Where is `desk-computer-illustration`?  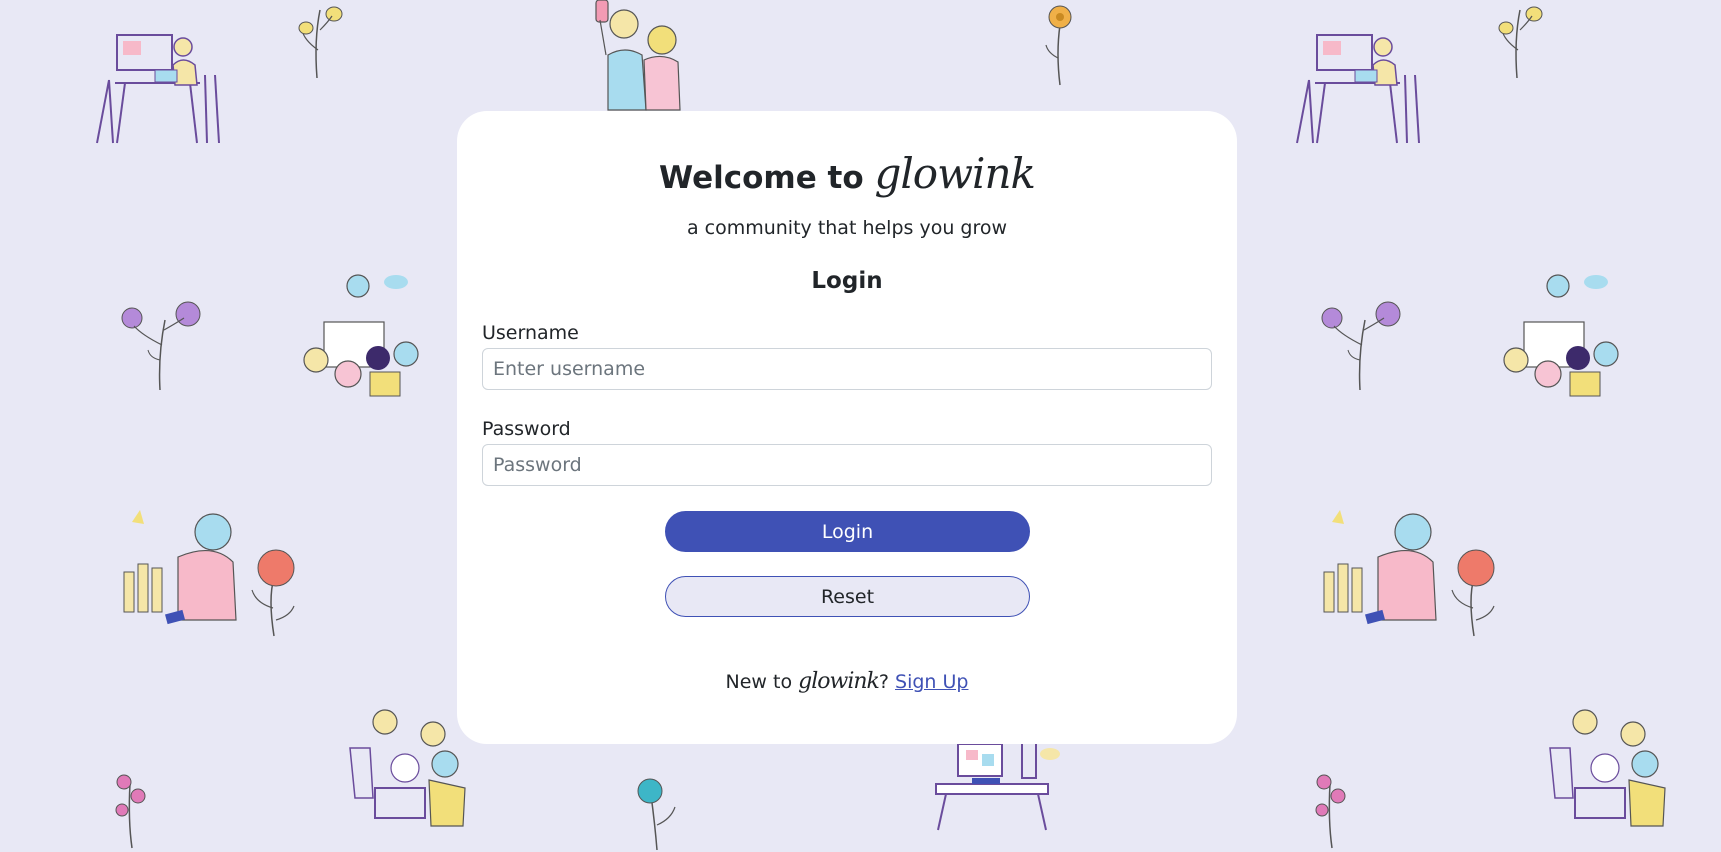 desk-computer-illustration is located at coordinates (997, 786).